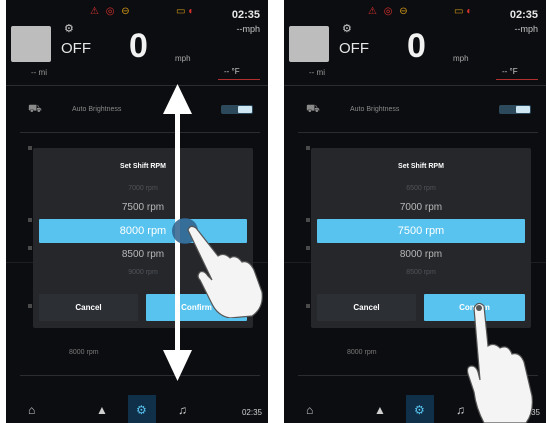 This screenshot has width=549, height=423. Describe the element at coordinates (421, 231) in the screenshot. I see `rpm-option-selected: 7500 rpm` at that location.